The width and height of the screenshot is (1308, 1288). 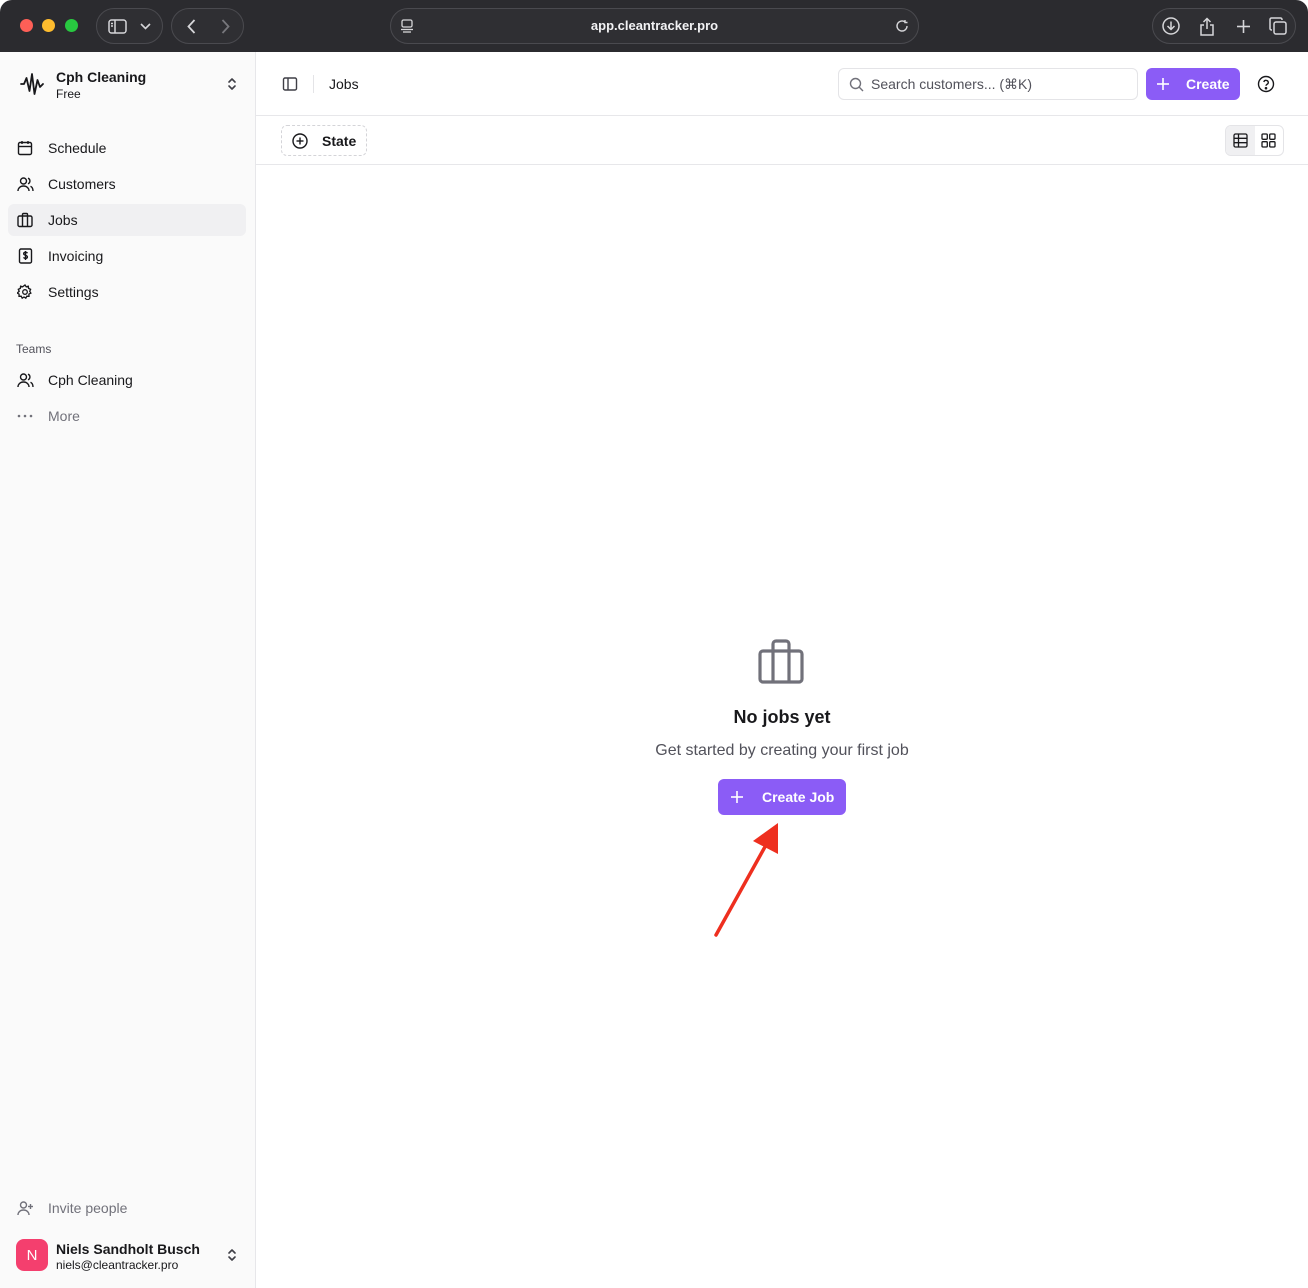 What do you see at coordinates (77, 148) in the screenshot?
I see `sidebar-item-label: Schedule` at bounding box center [77, 148].